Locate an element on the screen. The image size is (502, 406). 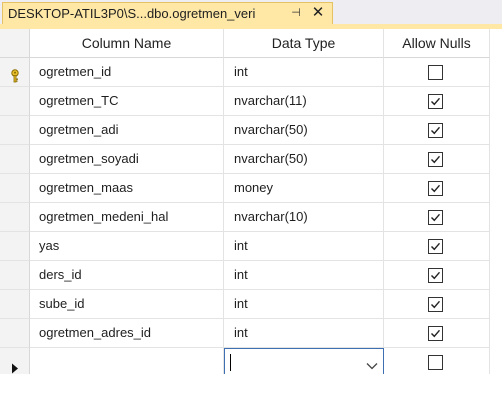
key-icon is located at coordinates (15, 75).